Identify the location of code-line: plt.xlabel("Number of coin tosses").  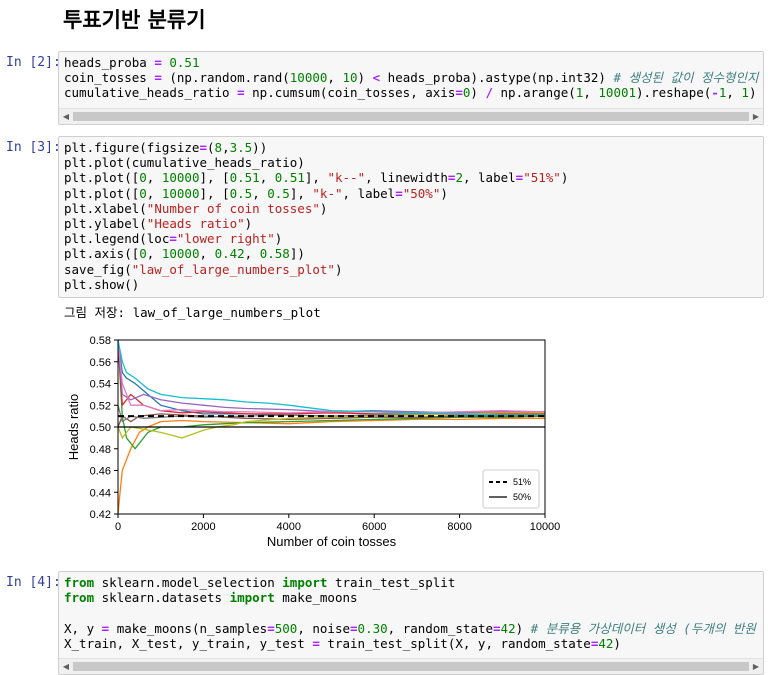
(196, 208).